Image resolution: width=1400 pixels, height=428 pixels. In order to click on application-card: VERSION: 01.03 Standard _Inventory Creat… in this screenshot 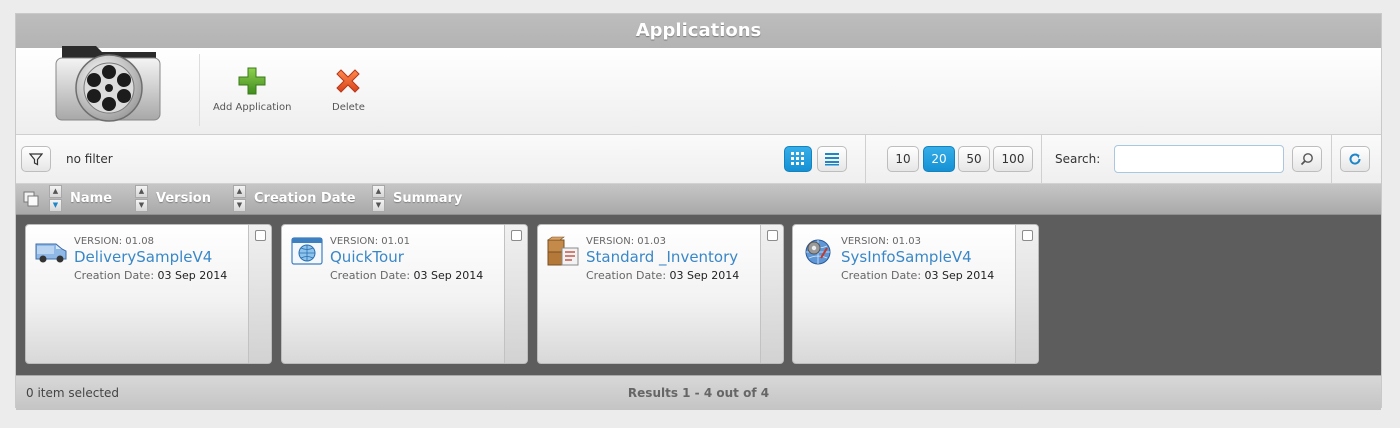, I will do `click(660, 294)`.